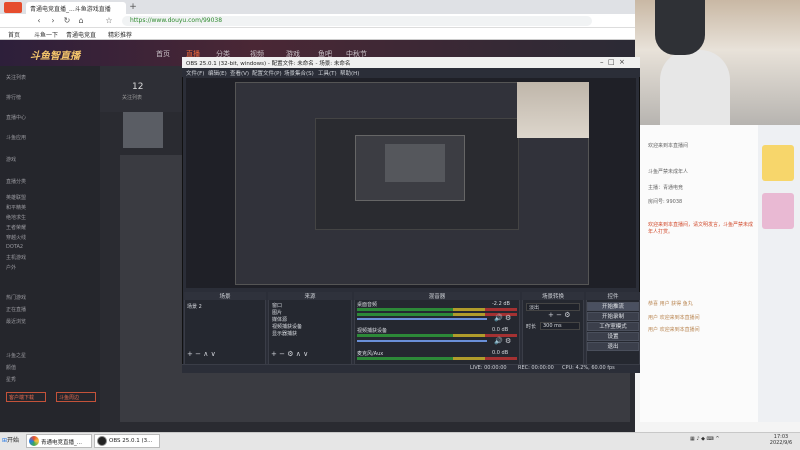 Image resolution: width=800 pixels, height=450 pixels. What do you see at coordinates (284, 333) in the screenshot?
I see `source-item: 显示器捕获` at bounding box center [284, 333].